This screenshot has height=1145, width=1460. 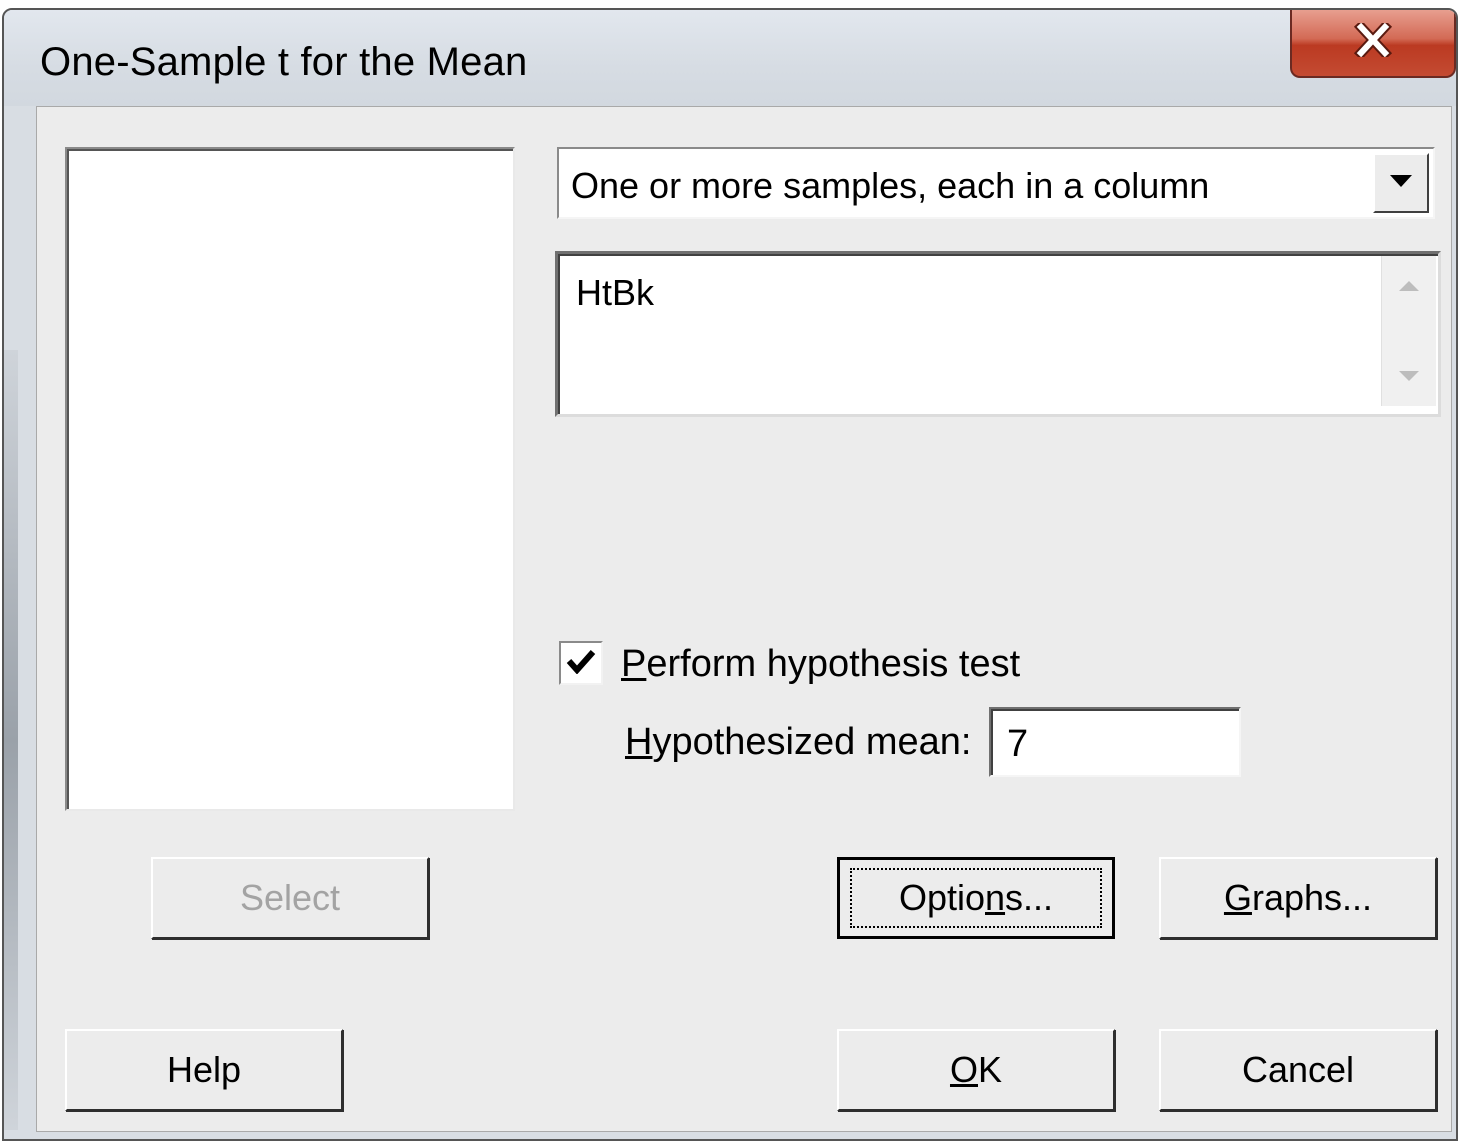 What do you see at coordinates (890, 185) in the screenshot?
I see `data-layout-value: One or more samples, each in a column` at bounding box center [890, 185].